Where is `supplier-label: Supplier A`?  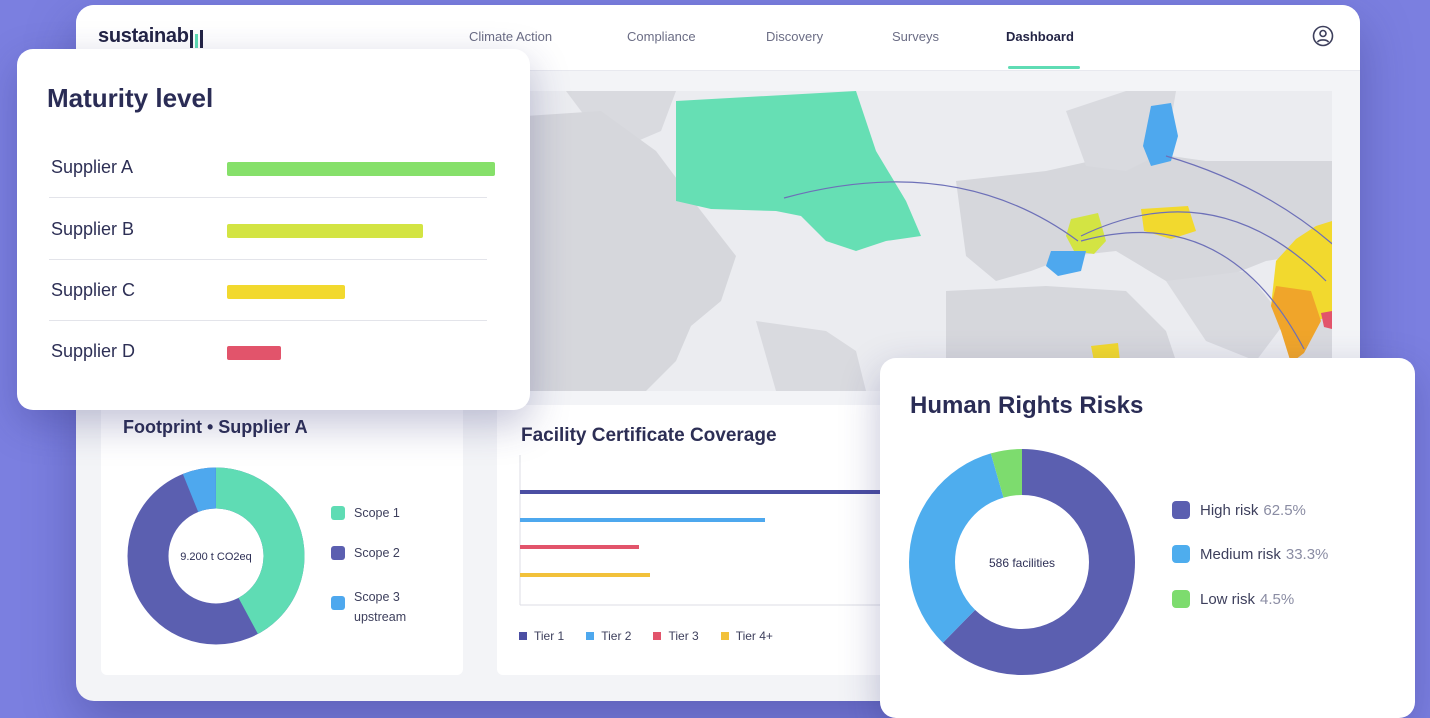 supplier-label: Supplier A is located at coordinates (92, 167).